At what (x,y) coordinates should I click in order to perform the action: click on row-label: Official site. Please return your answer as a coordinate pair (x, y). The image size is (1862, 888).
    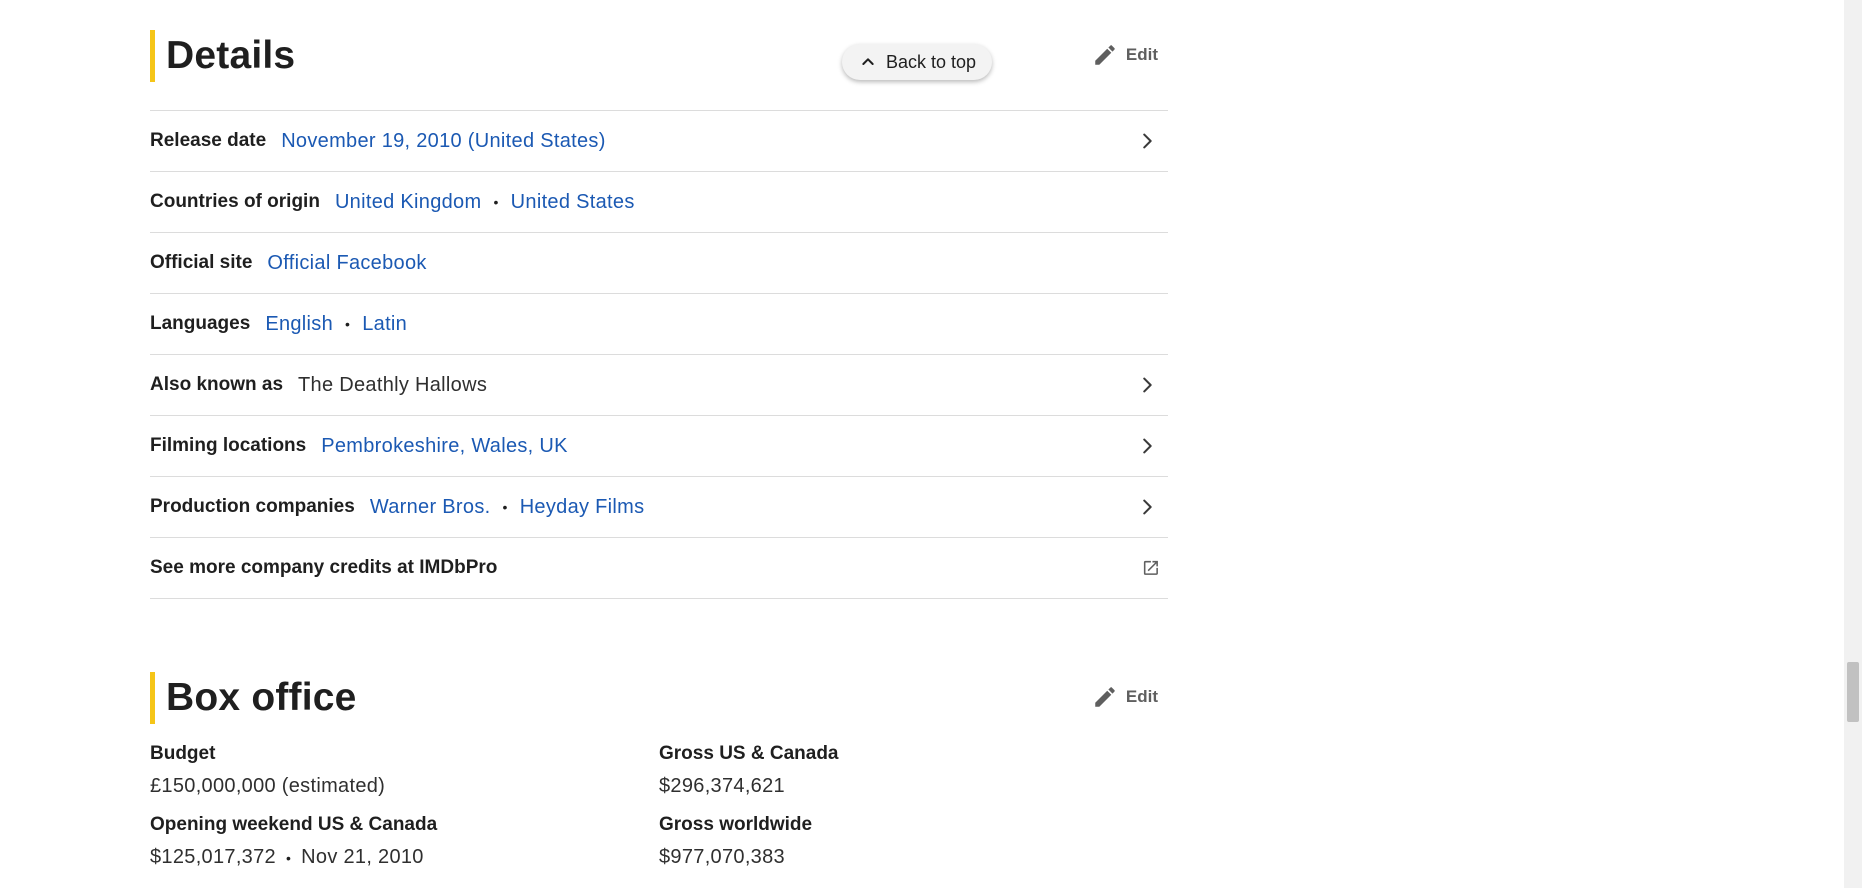
    Looking at the image, I should click on (201, 262).